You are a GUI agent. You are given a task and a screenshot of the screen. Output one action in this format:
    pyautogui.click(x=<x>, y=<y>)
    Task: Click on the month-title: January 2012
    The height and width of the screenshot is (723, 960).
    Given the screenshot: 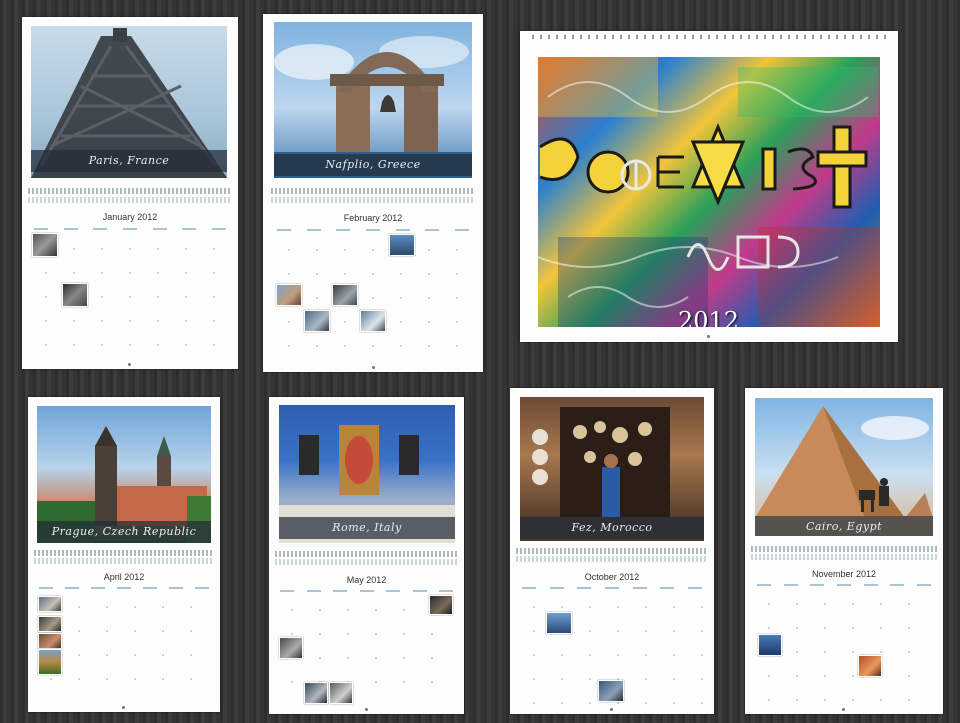 What is the action you would take?
    pyautogui.click(x=130, y=217)
    